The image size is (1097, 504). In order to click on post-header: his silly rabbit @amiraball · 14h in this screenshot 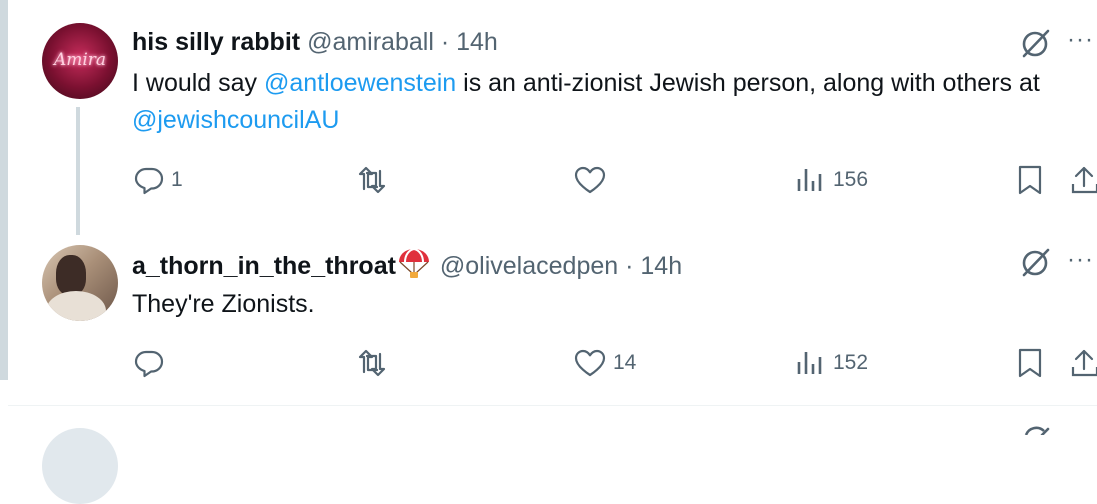, I will do `click(315, 42)`.